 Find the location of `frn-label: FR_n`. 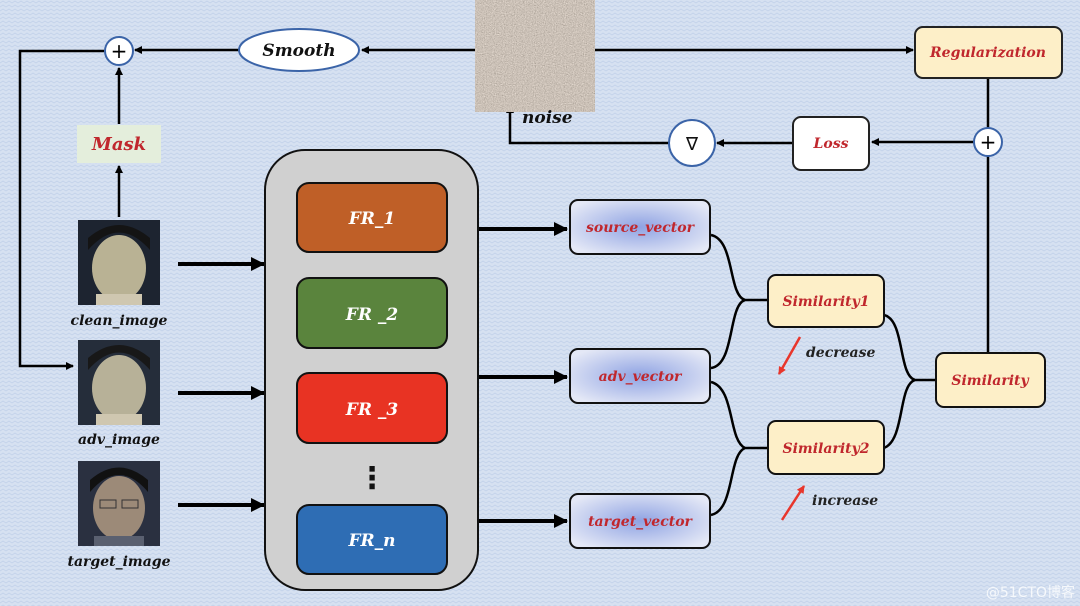

frn-label: FR_n is located at coordinates (371, 541).